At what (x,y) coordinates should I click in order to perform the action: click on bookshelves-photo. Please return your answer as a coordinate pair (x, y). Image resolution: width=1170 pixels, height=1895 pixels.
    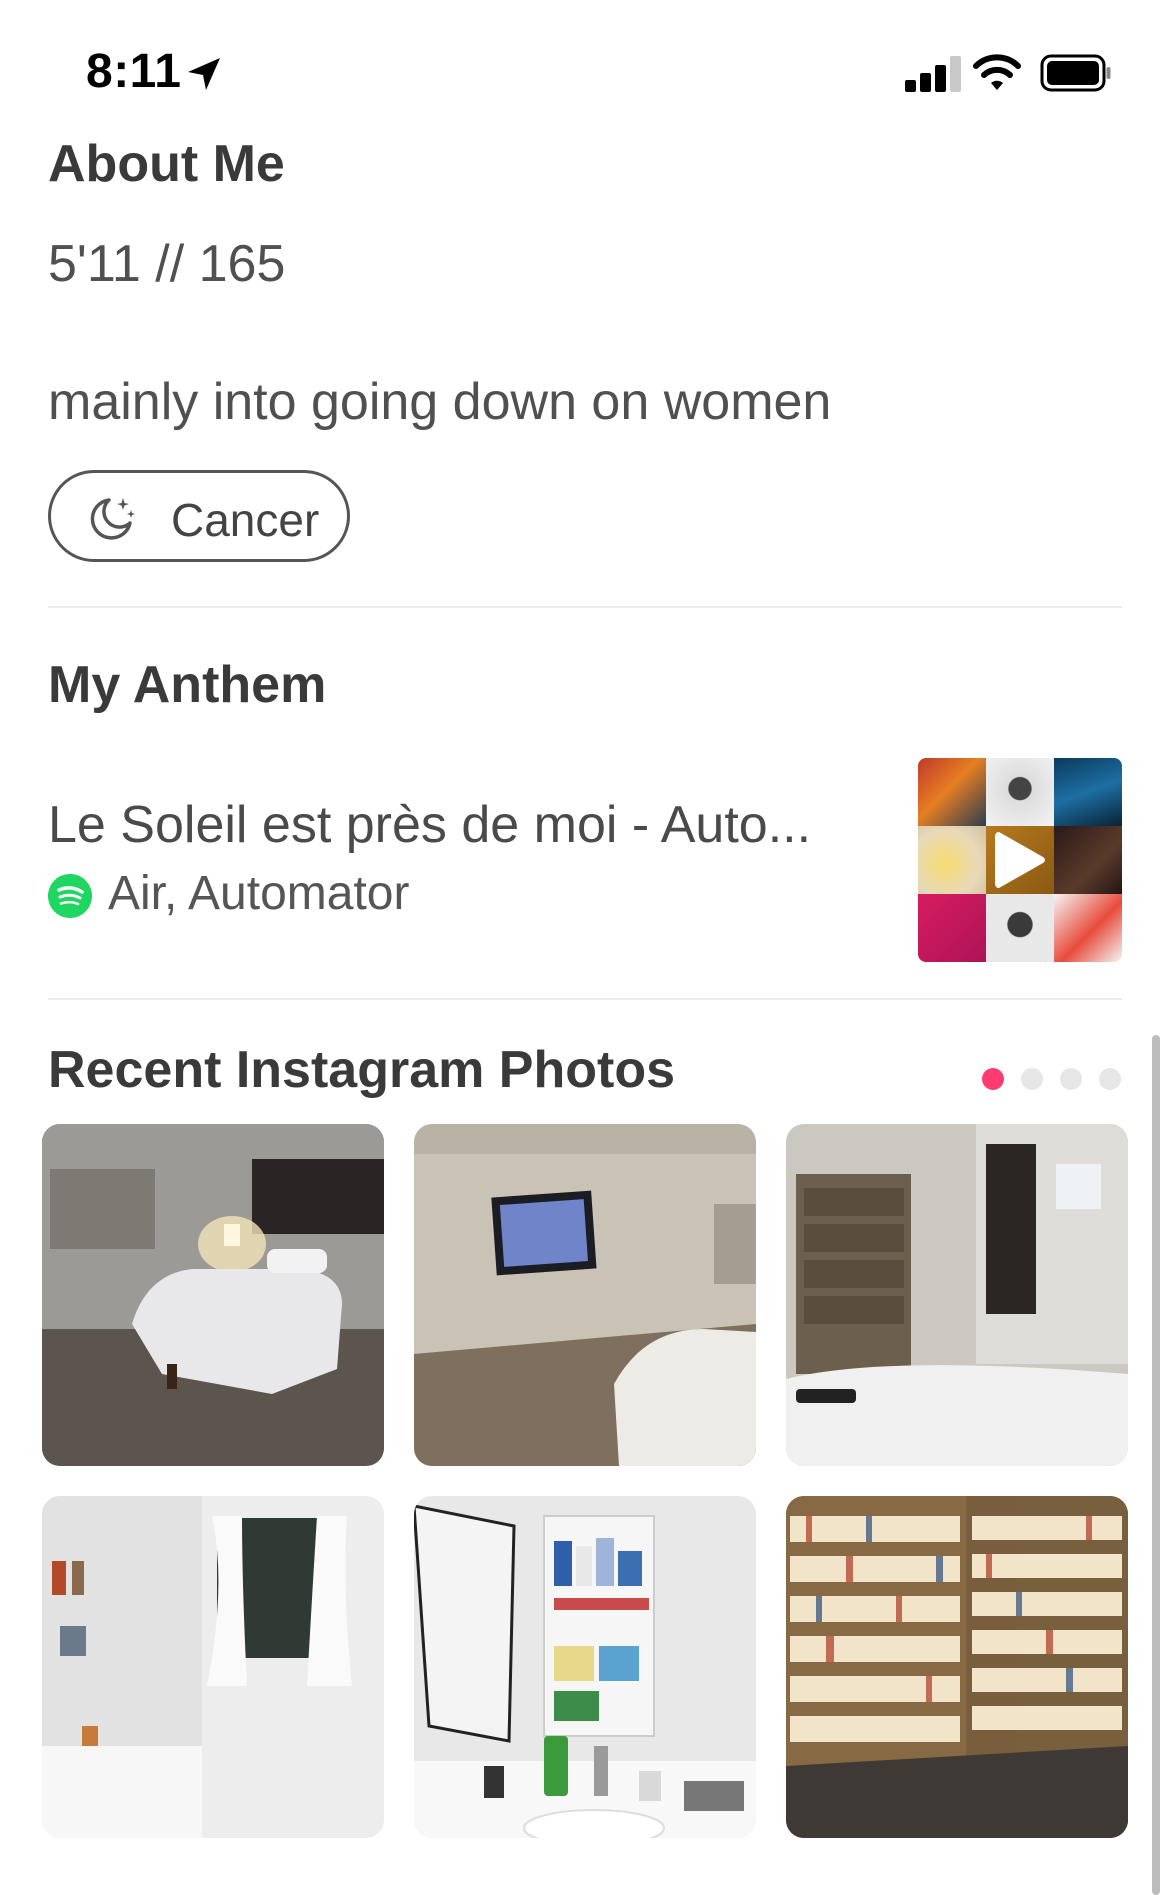
    Looking at the image, I should click on (957, 1667).